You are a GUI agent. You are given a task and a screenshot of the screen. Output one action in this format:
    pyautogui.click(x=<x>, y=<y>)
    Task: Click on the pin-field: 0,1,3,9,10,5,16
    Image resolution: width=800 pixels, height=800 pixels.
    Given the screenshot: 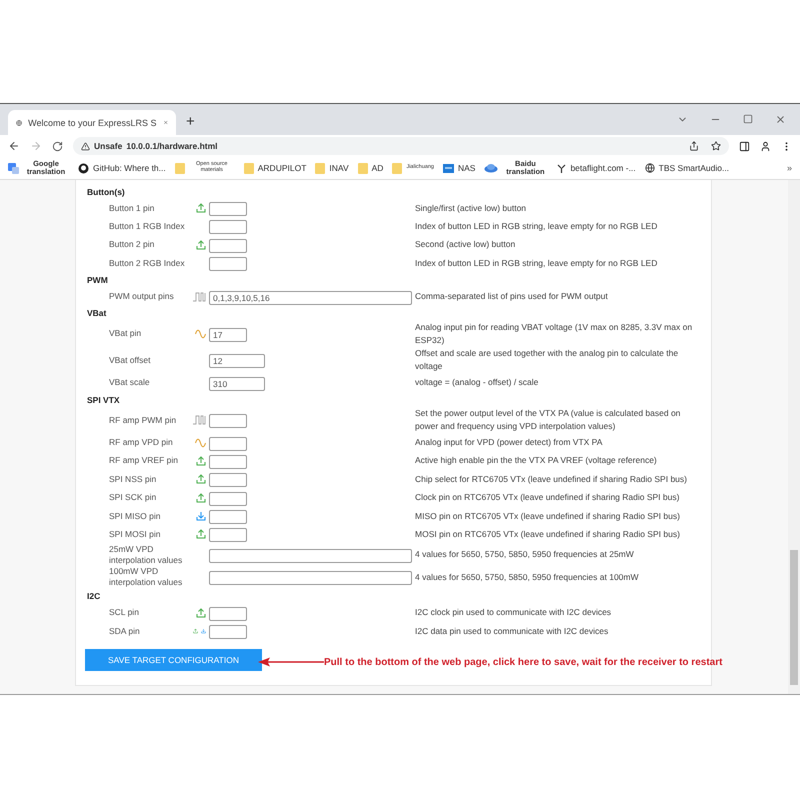 What is the action you would take?
    pyautogui.click(x=310, y=297)
    